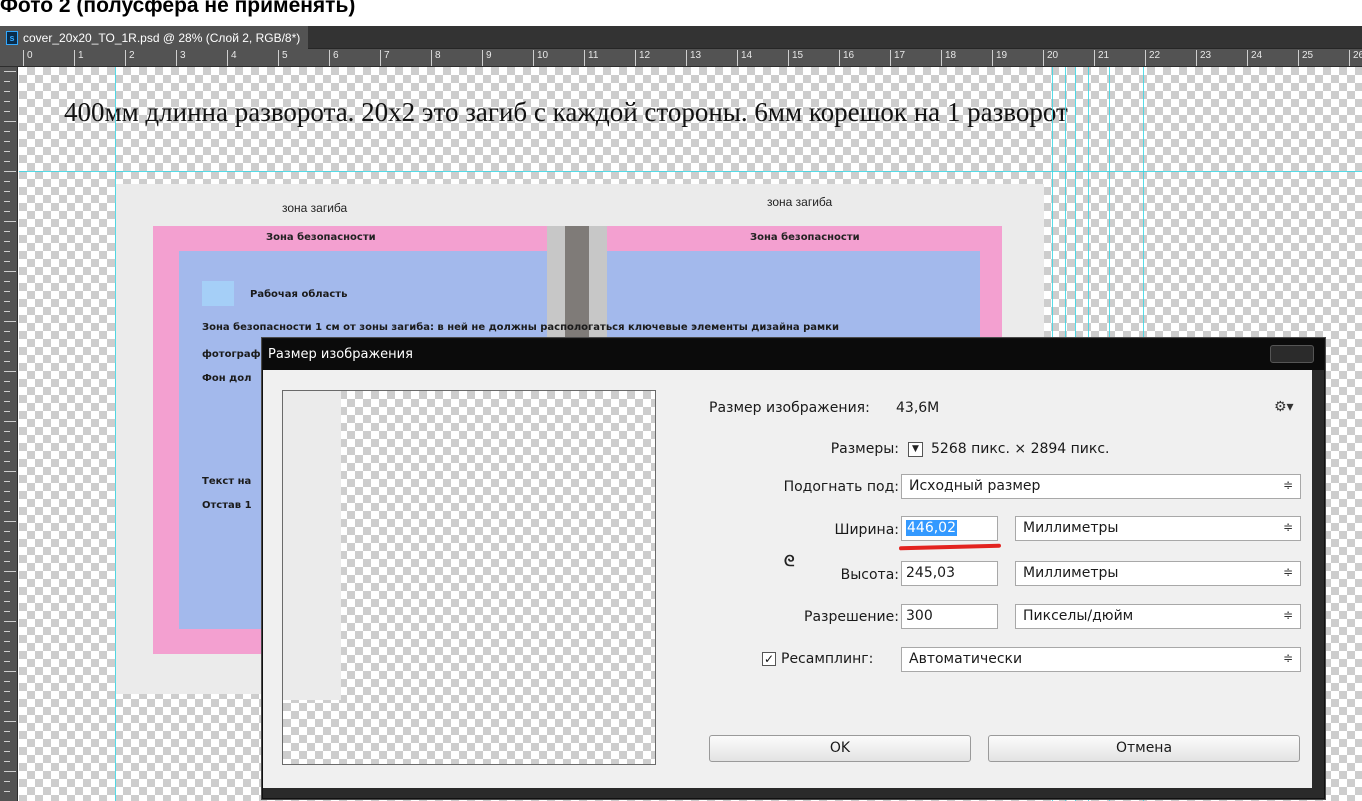  Describe the element at coordinates (385, 58) in the screenshot. I see `ruler-number: 7` at that location.